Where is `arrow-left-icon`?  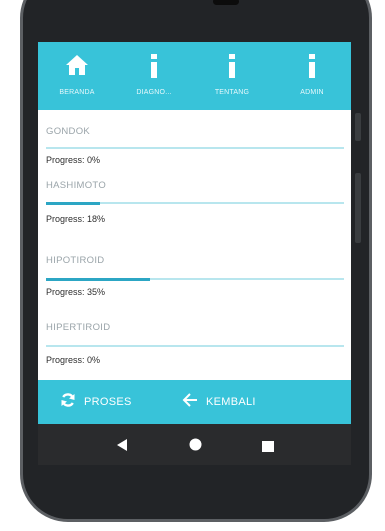 arrow-left-icon is located at coordinates (190, 402).